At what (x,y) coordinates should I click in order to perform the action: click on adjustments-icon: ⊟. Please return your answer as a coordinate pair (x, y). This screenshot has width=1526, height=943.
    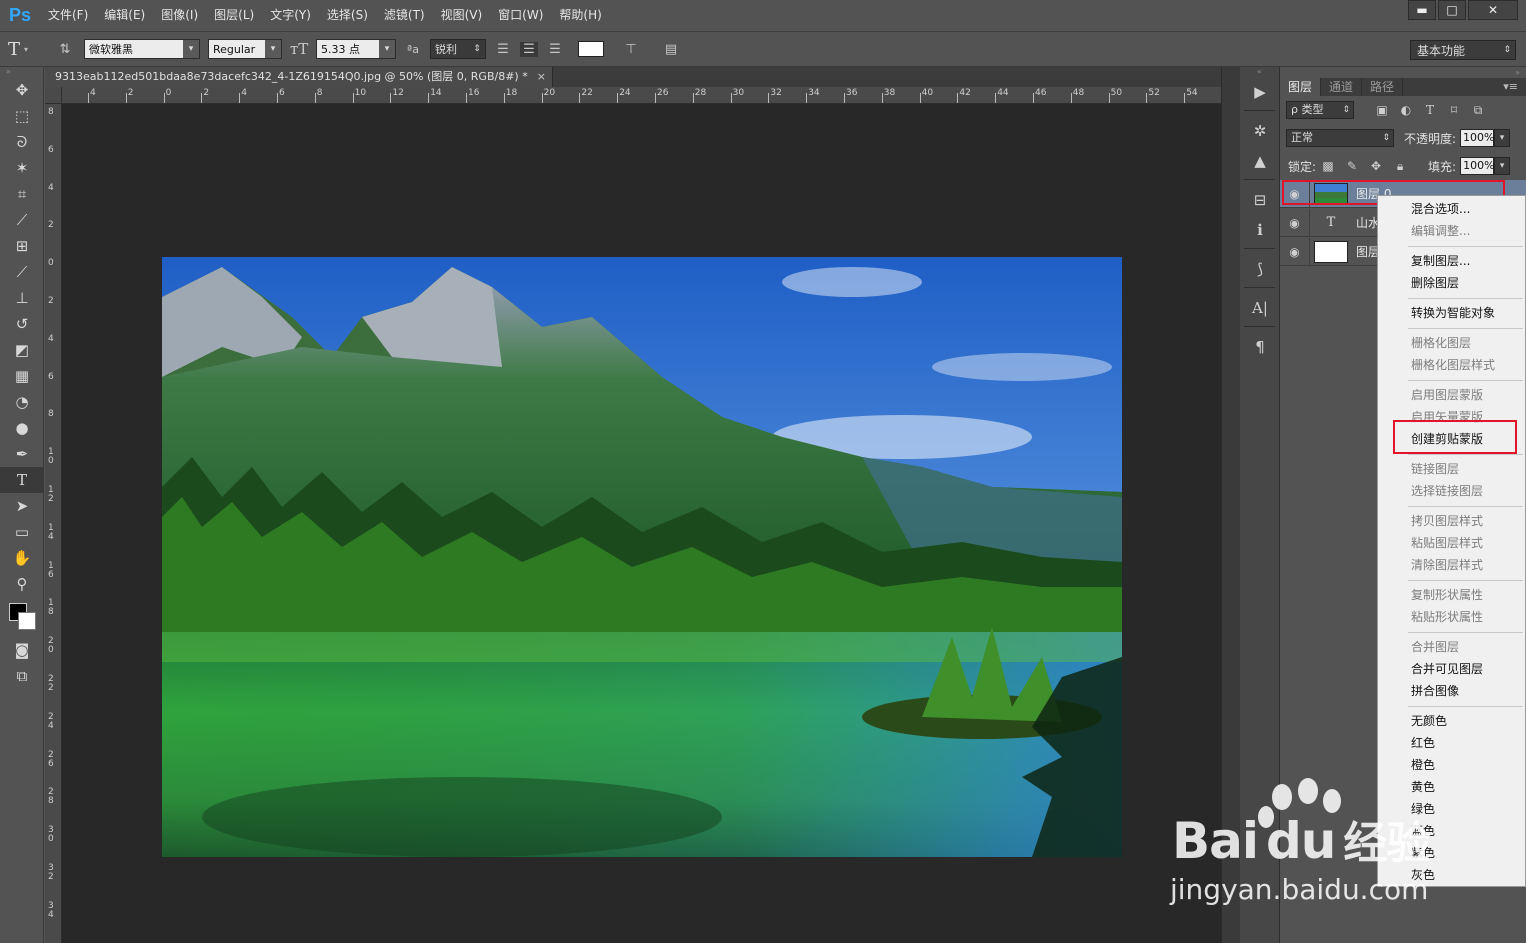
    Looking at the image, I should click on (1260, 200).